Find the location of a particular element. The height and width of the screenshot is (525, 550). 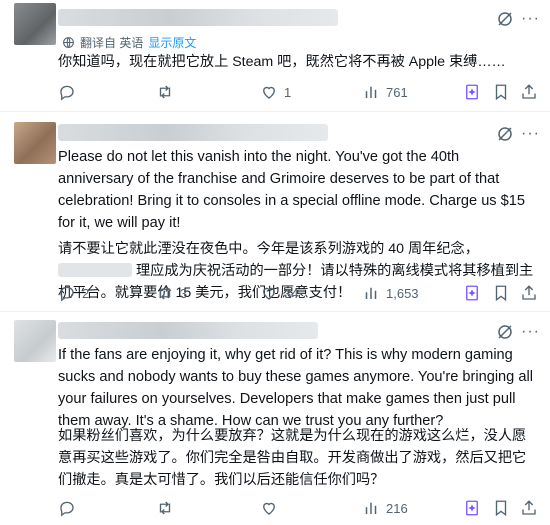

repost-button: 3 is located at coordinates (171, 293).